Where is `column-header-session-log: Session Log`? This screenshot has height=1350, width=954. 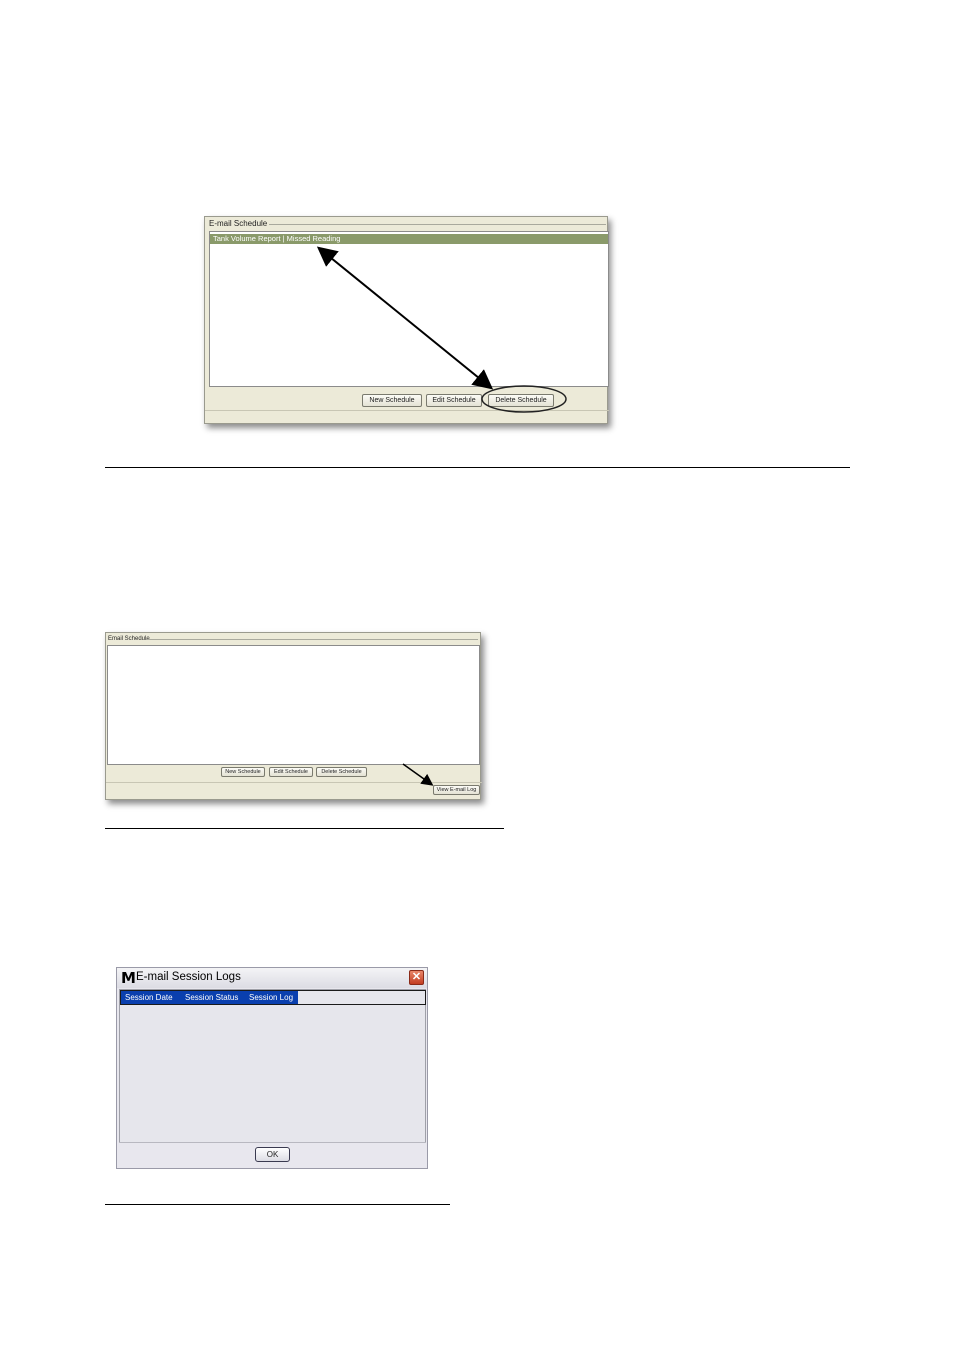
column-header-session-log: Session Log is located at coordinates (271, 997).